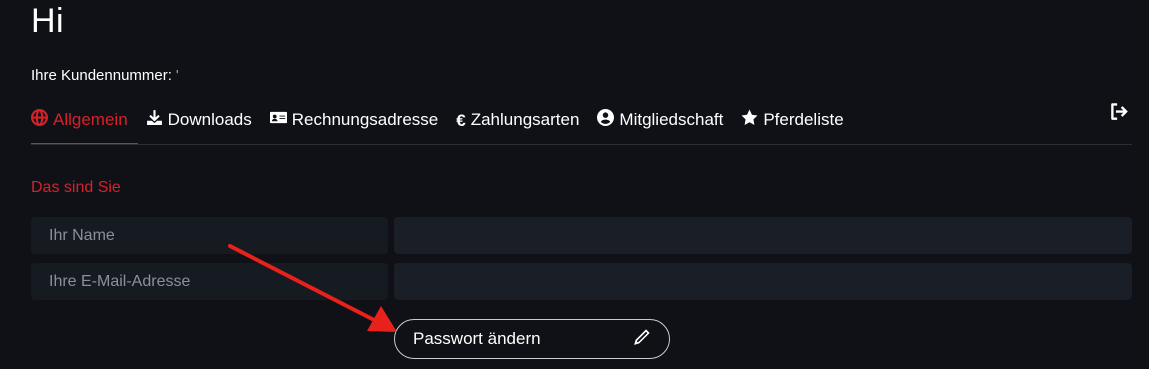 The height and width of the screenshot is (369, 1149). I want to click on tab-label: Allgemein, so click(90, 119).